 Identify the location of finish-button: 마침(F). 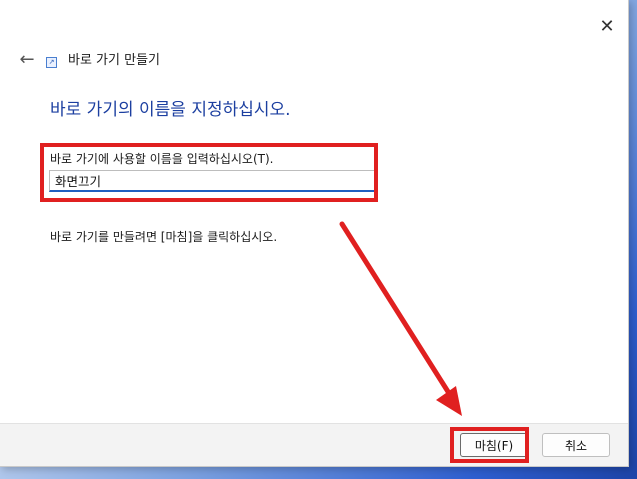
(494, 445).